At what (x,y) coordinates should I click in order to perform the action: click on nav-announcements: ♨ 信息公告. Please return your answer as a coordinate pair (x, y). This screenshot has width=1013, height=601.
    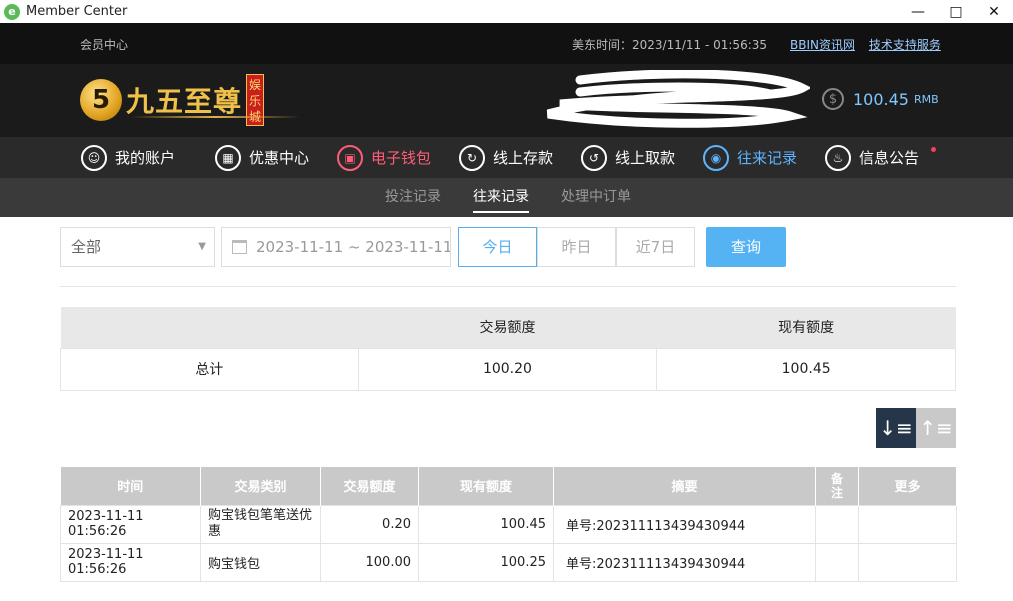
    Looking at the image, I should click on (872, 157).